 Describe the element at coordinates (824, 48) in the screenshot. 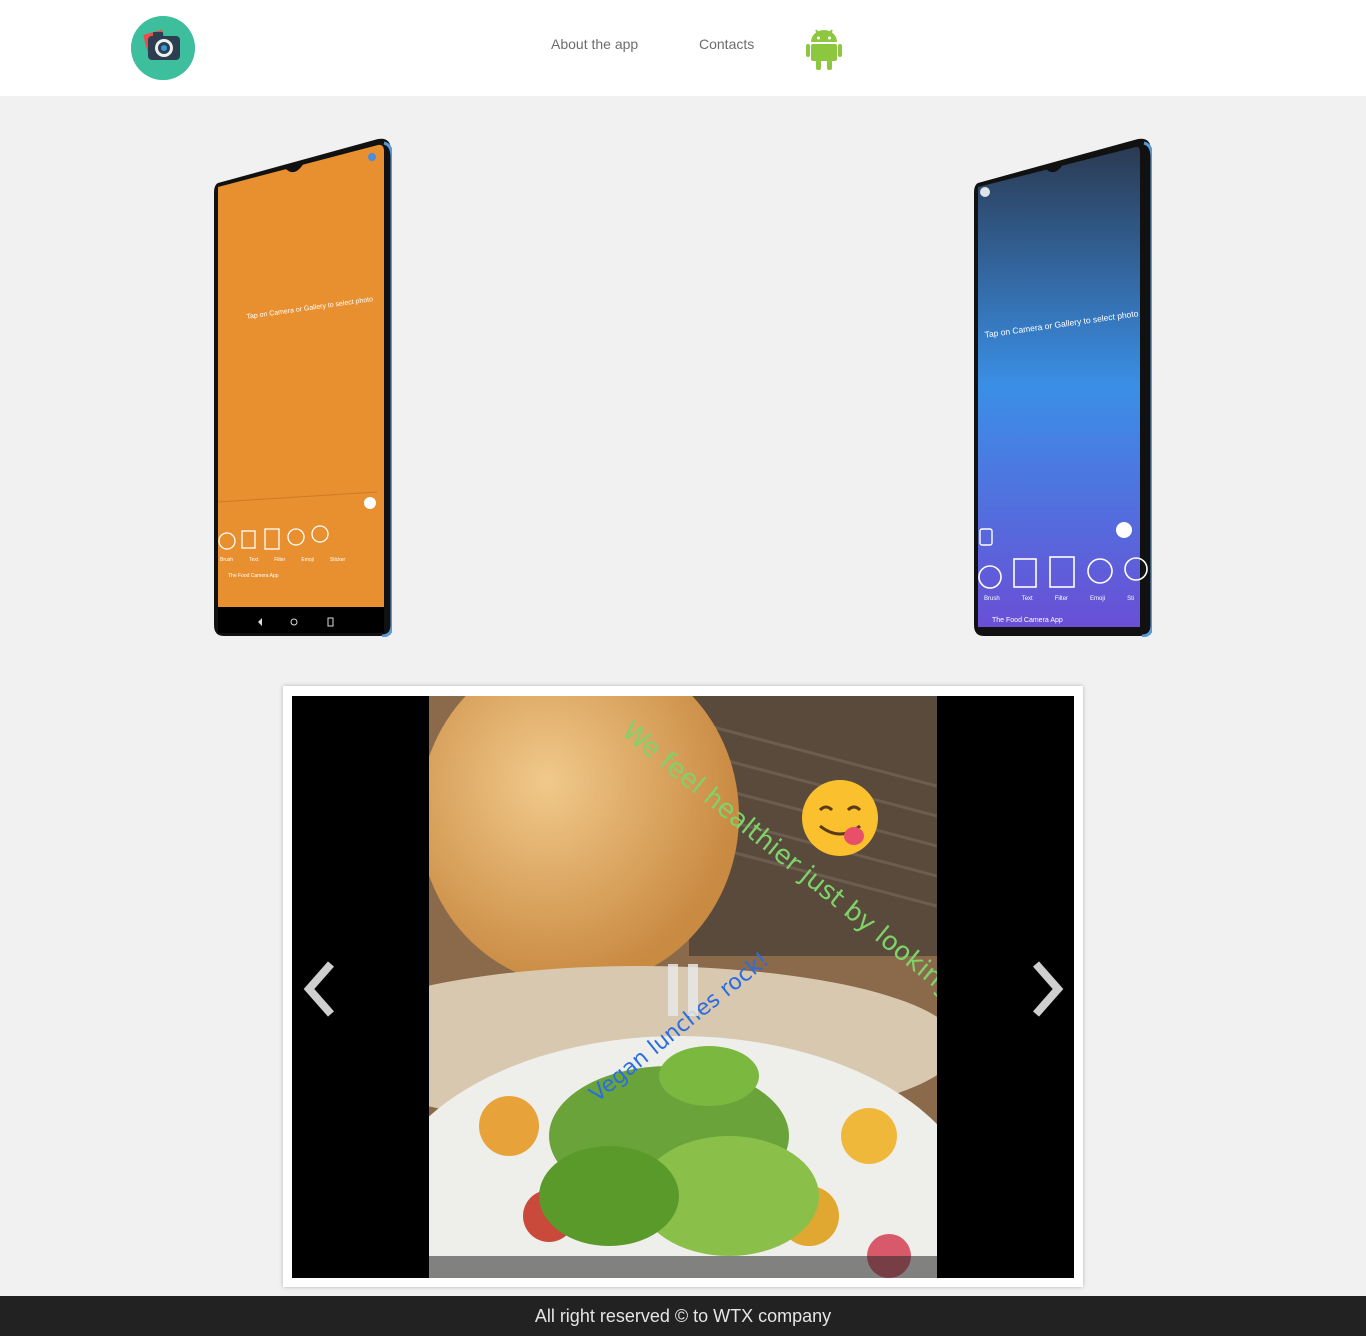

I see `android-icon` at that location.